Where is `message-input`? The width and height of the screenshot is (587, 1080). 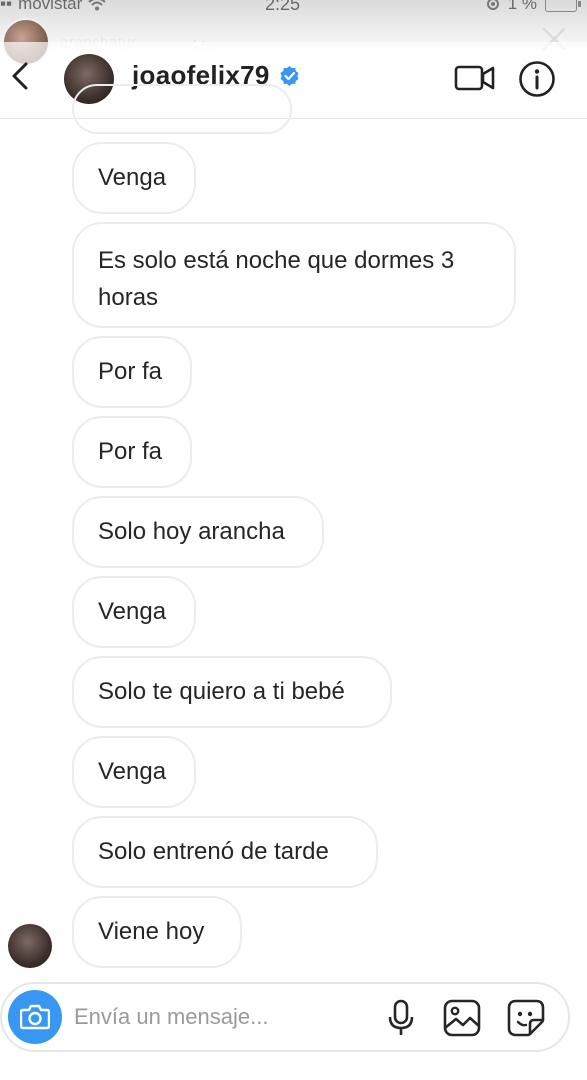 message-input is located at coordinates (219, 1017).